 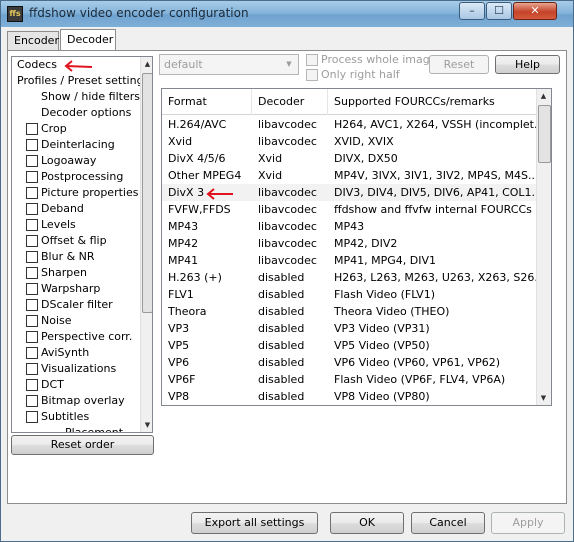 What do you see at coordinates (68, 161) in the screenshot?
I see `filter-item-label: Logoaway` at bounding box center [68, 161].